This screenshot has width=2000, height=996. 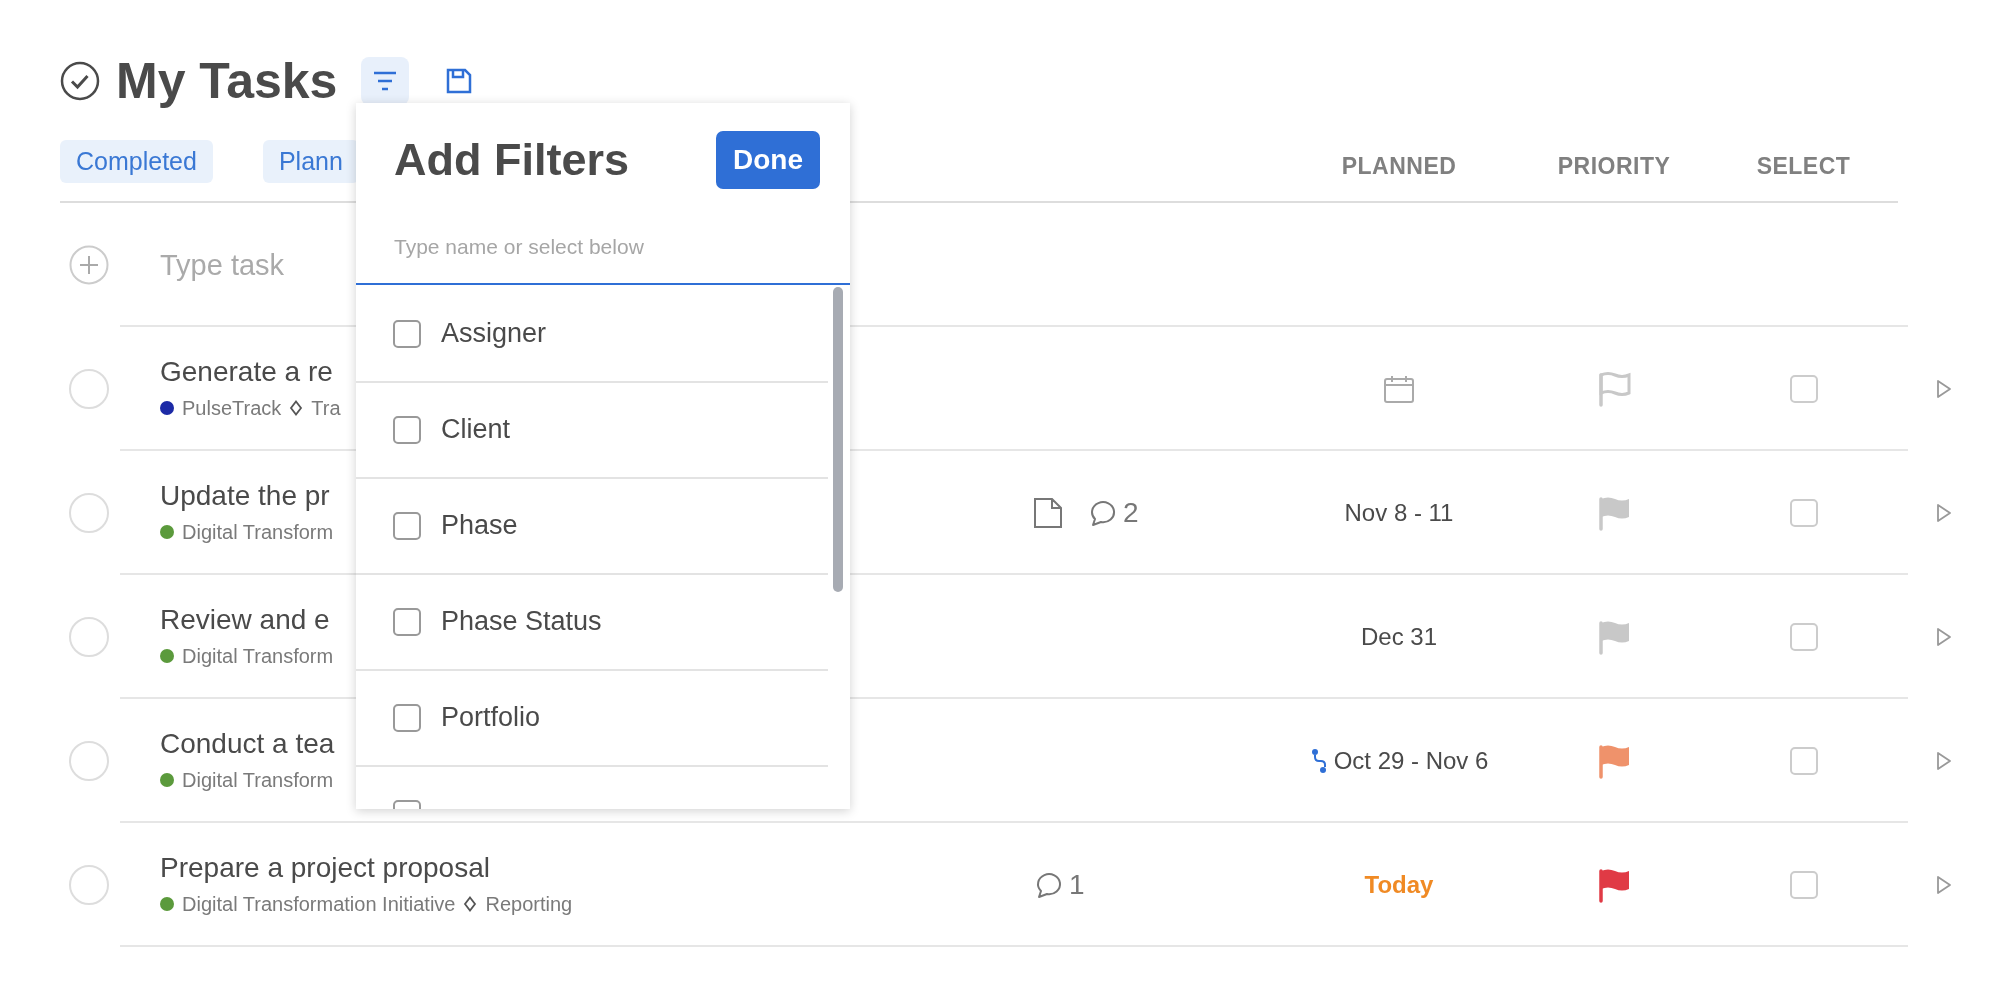 What do you see at coordinates (1614, 166) in the screenshot?
I see `column-header: PRIORITY` at bounding box center [1614, 166].